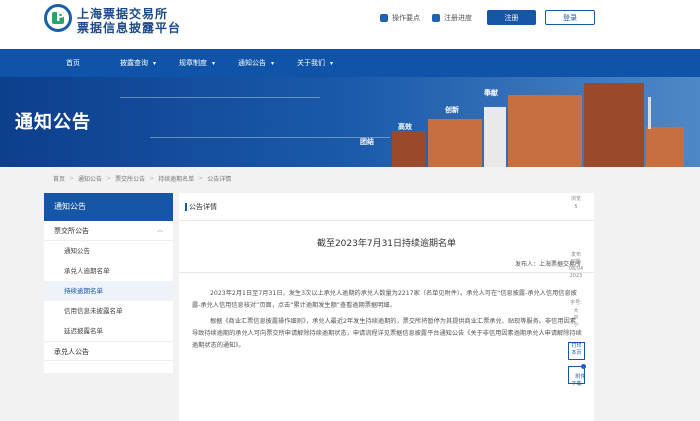 The width and height of the screenshot is (700, 421). I want to click on guide-label: 操作要点, so click(406, 18).